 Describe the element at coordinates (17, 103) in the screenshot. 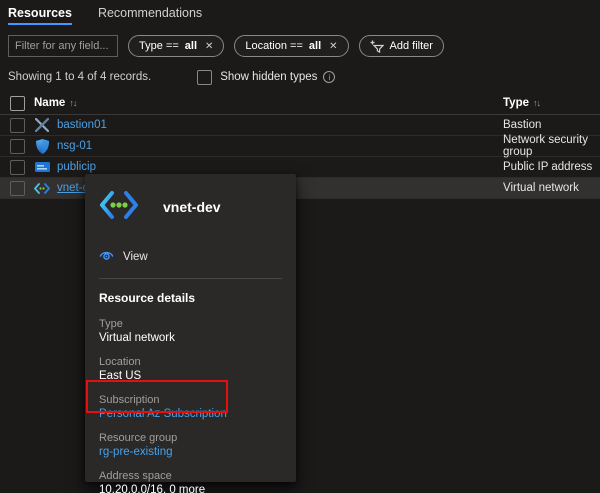

I see `select-all-checkbox` at that location.